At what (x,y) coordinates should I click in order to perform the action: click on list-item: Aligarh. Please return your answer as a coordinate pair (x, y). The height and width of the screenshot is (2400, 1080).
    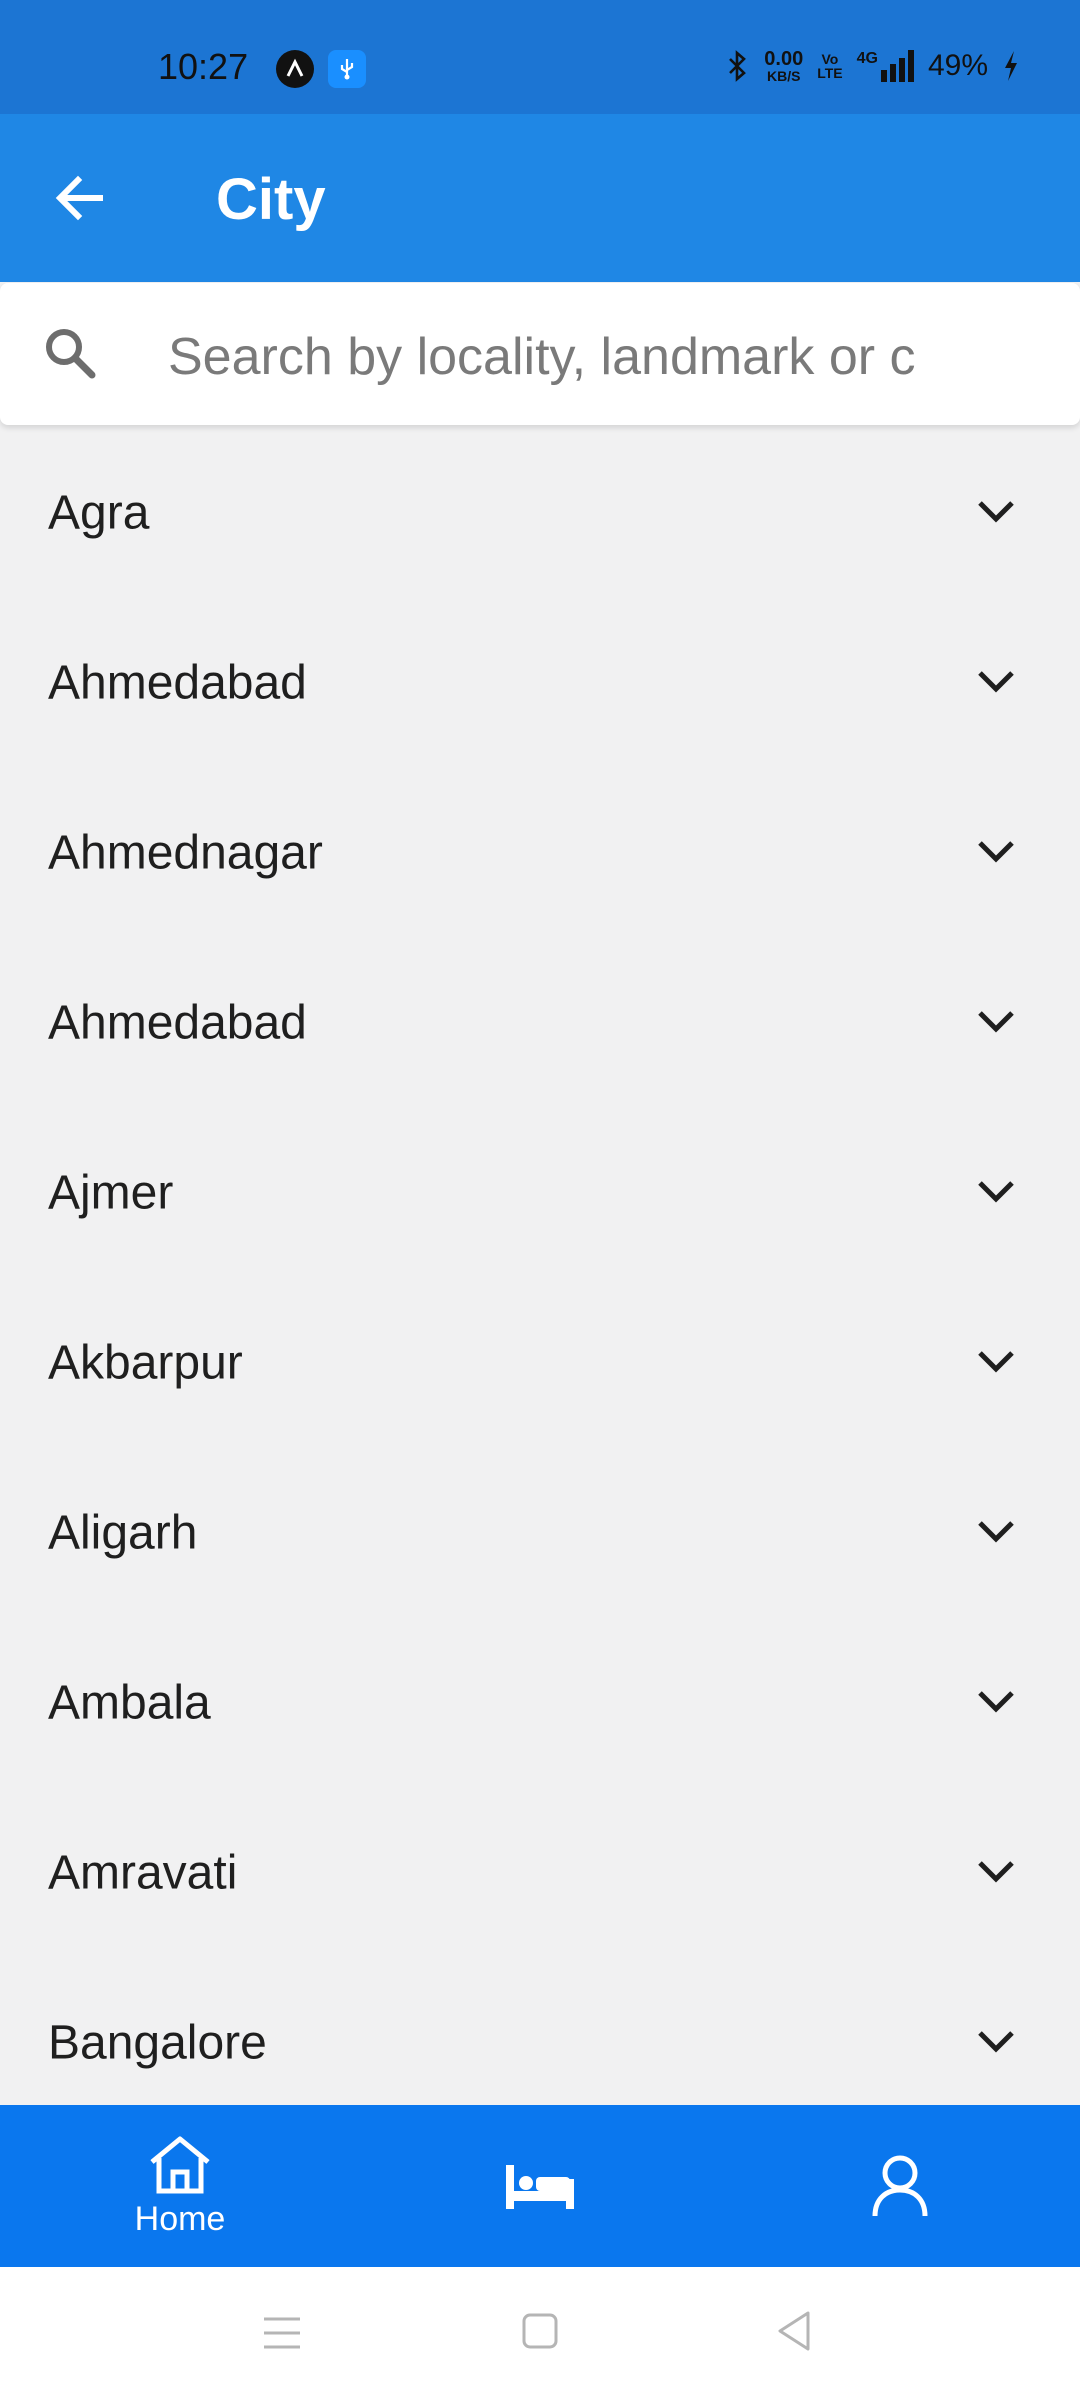
    Looking at the image, I should click on (540, 1530).